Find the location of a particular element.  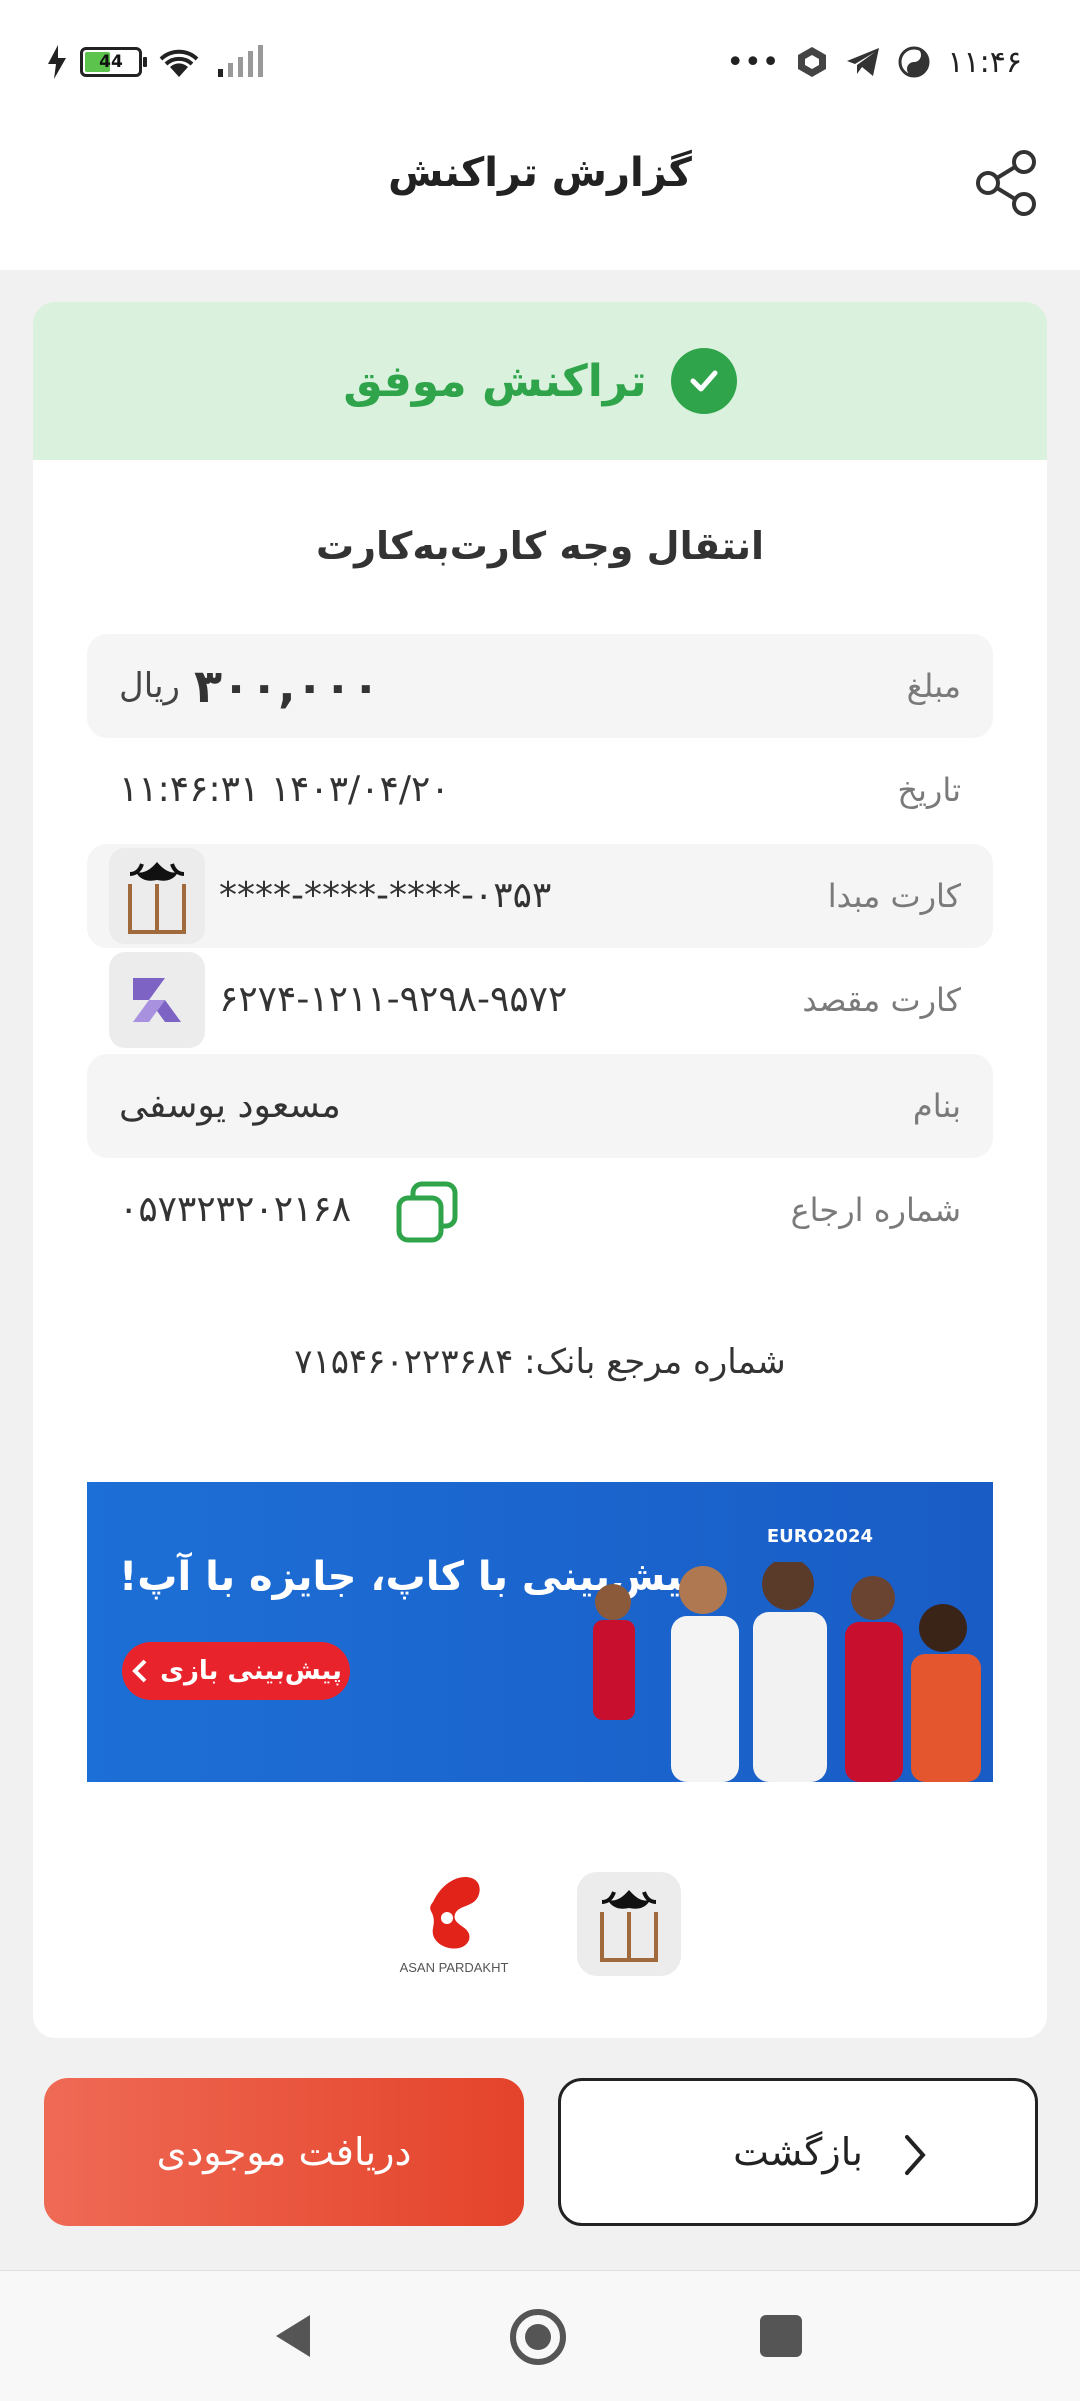

partner-logos: ASAN PARDAKHT is located at coordinates (540, 1923).